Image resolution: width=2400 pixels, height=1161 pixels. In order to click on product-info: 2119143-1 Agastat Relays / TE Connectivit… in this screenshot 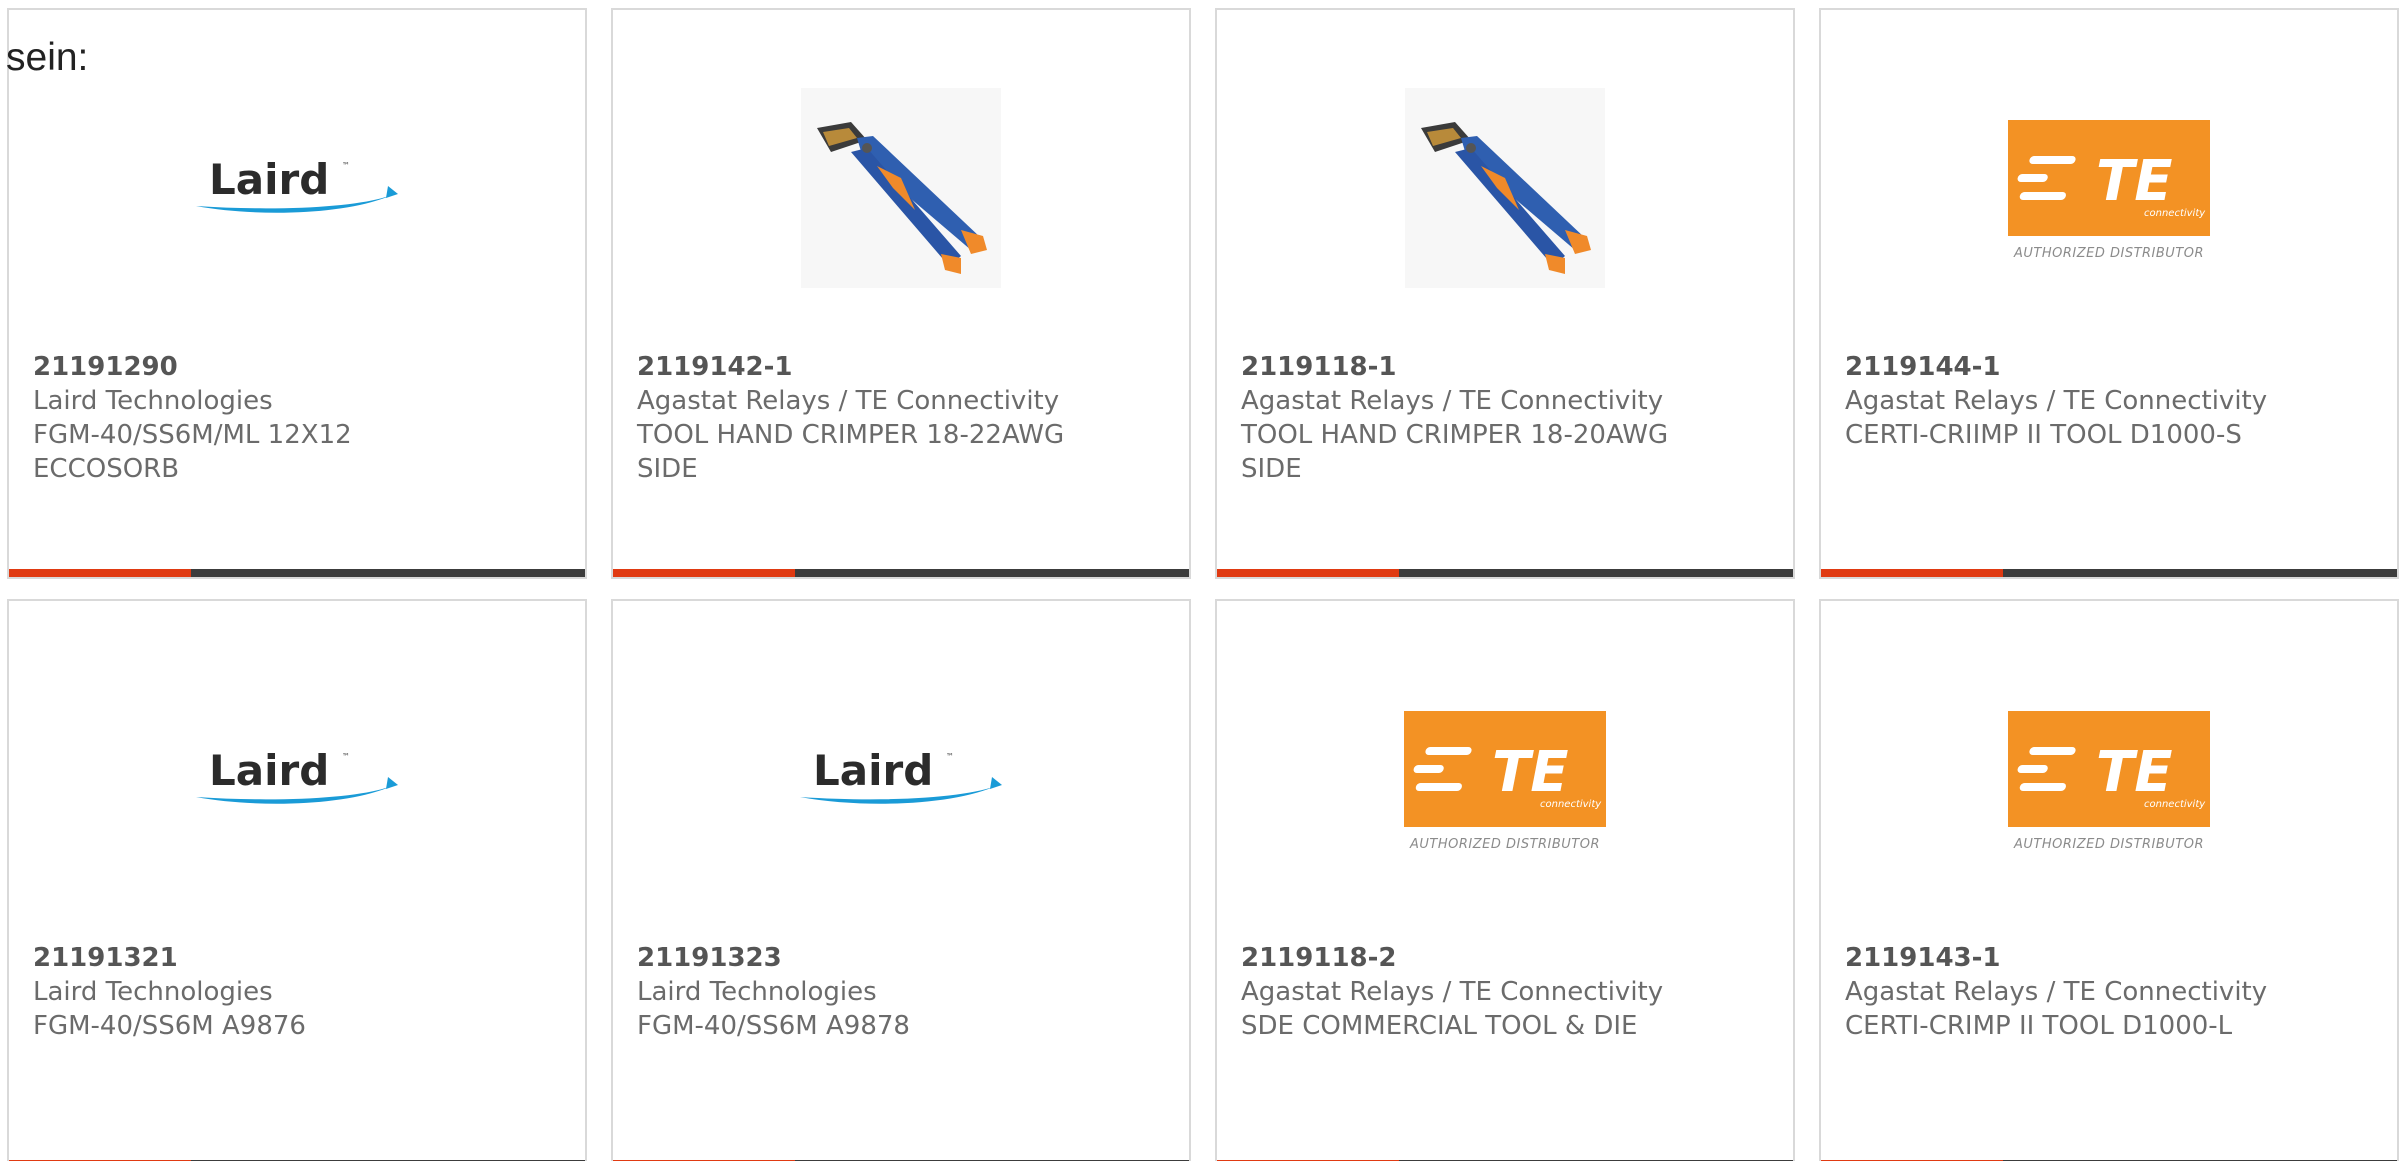, I will do `click(2111, 992)`.